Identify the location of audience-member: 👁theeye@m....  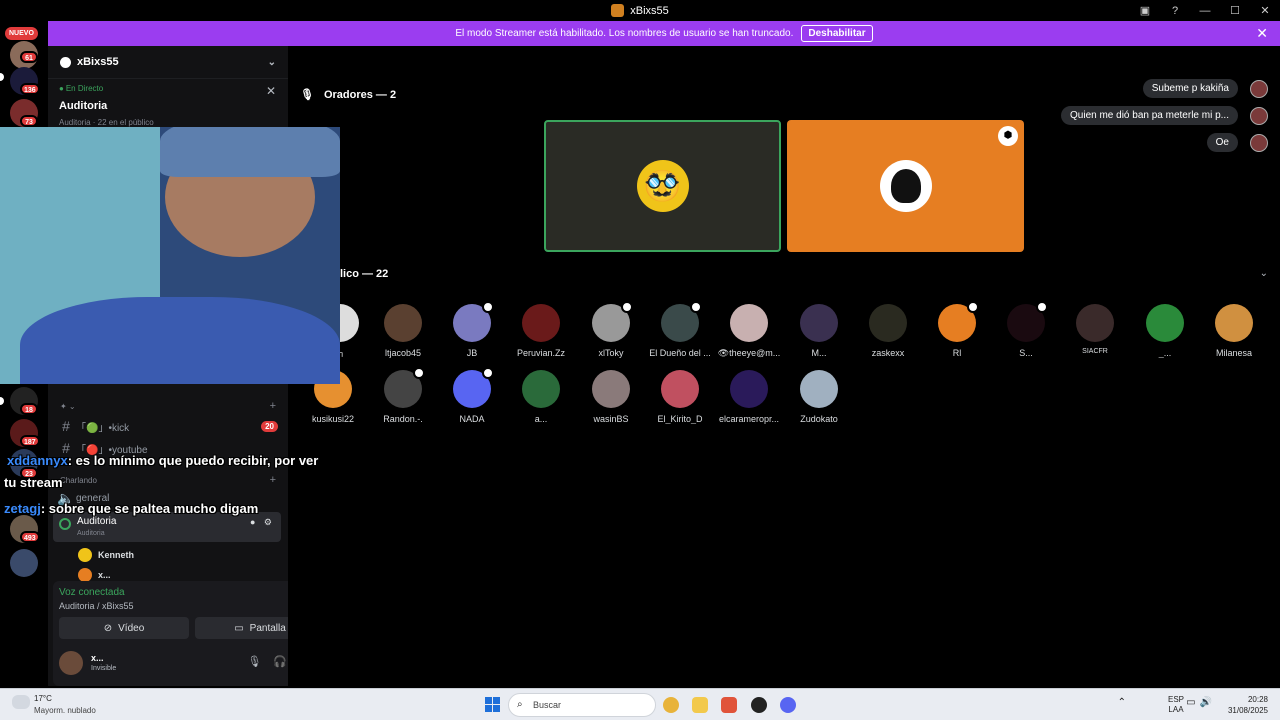
(749, 331).